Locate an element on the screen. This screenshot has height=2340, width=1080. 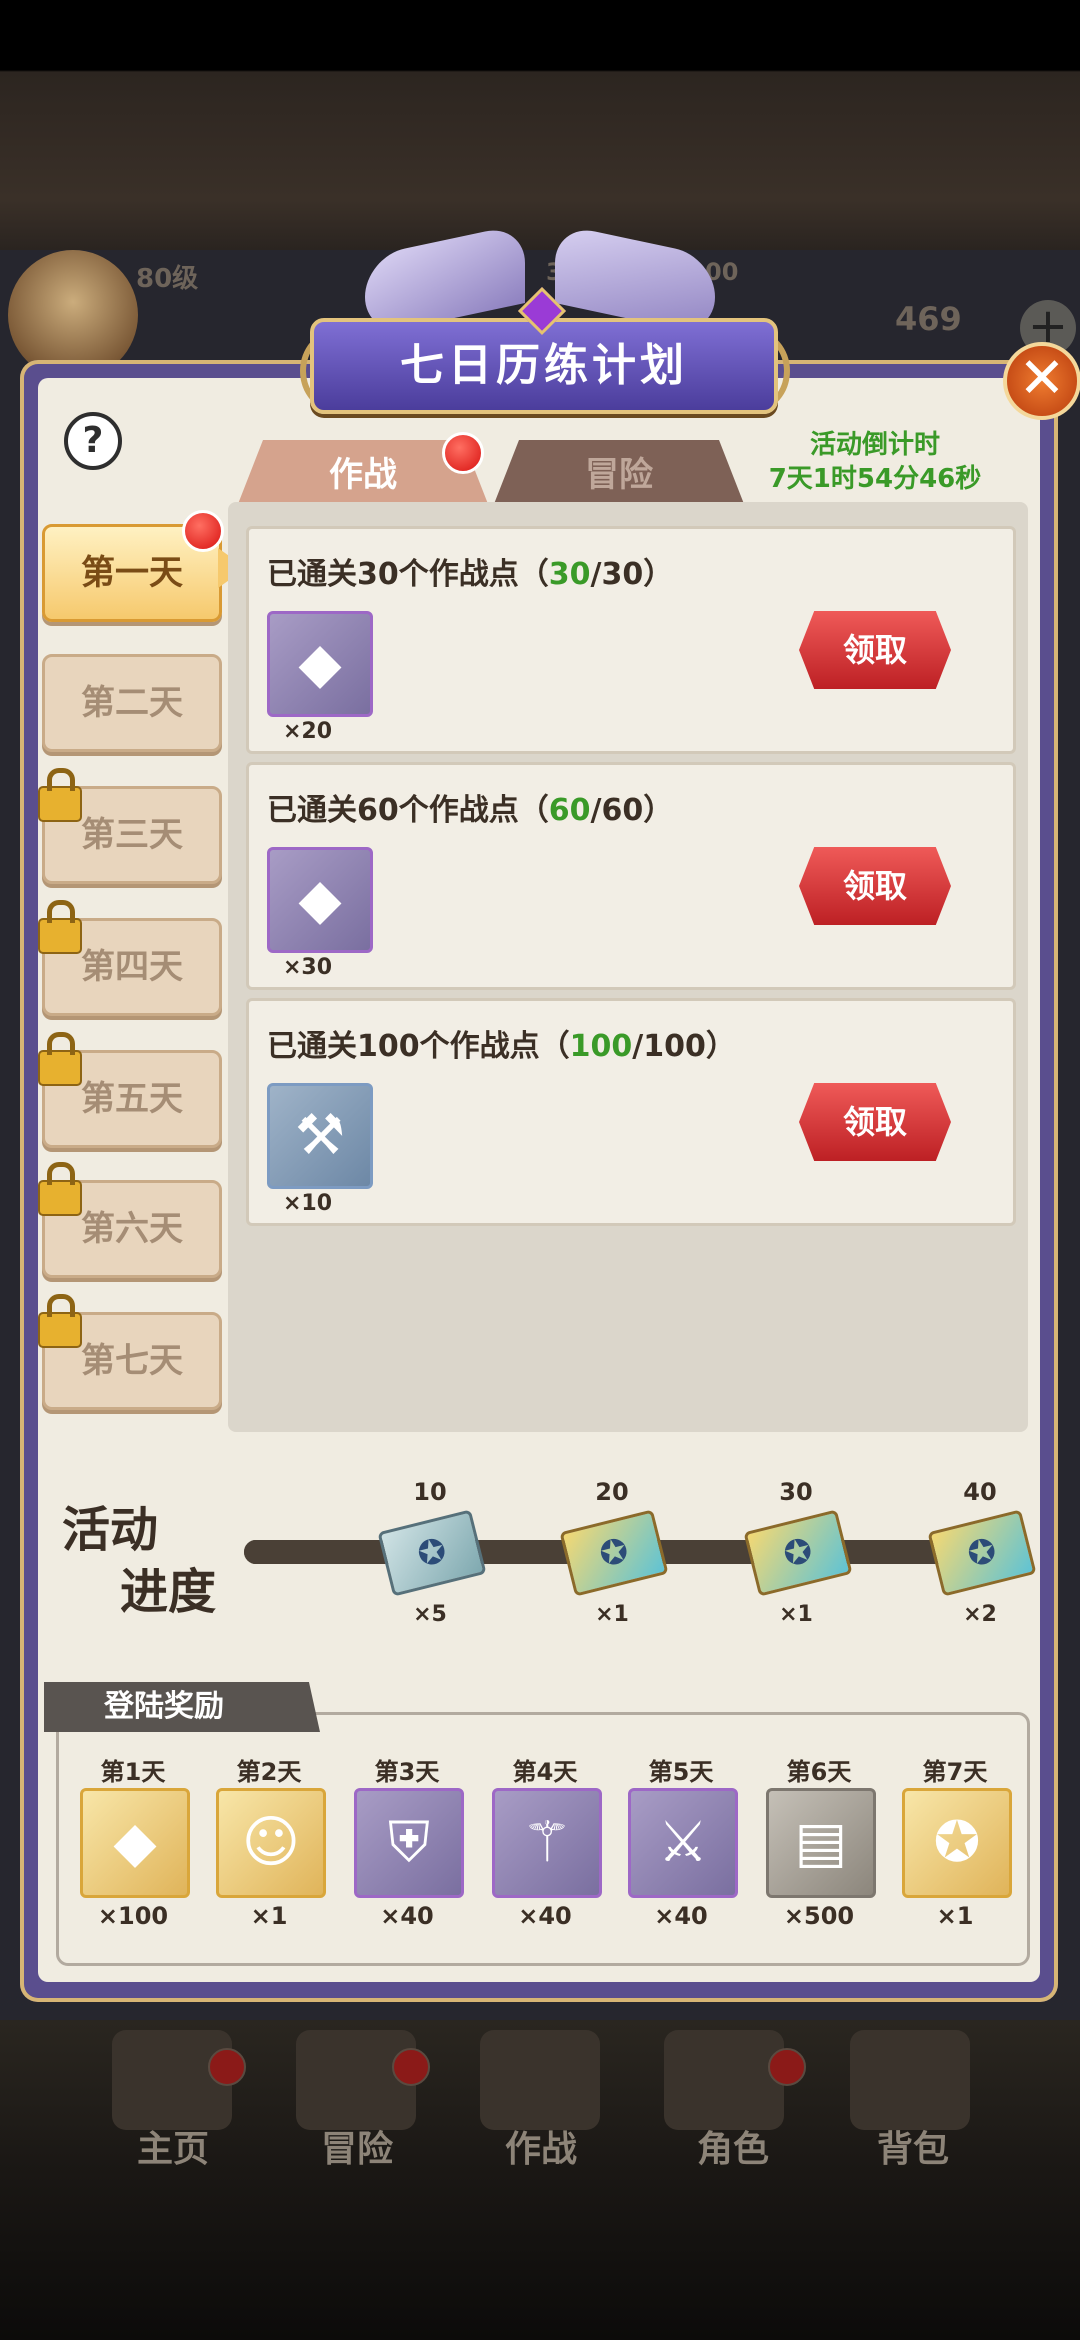
login-day-label: 第5天 is located at coordinates (681, 1772).